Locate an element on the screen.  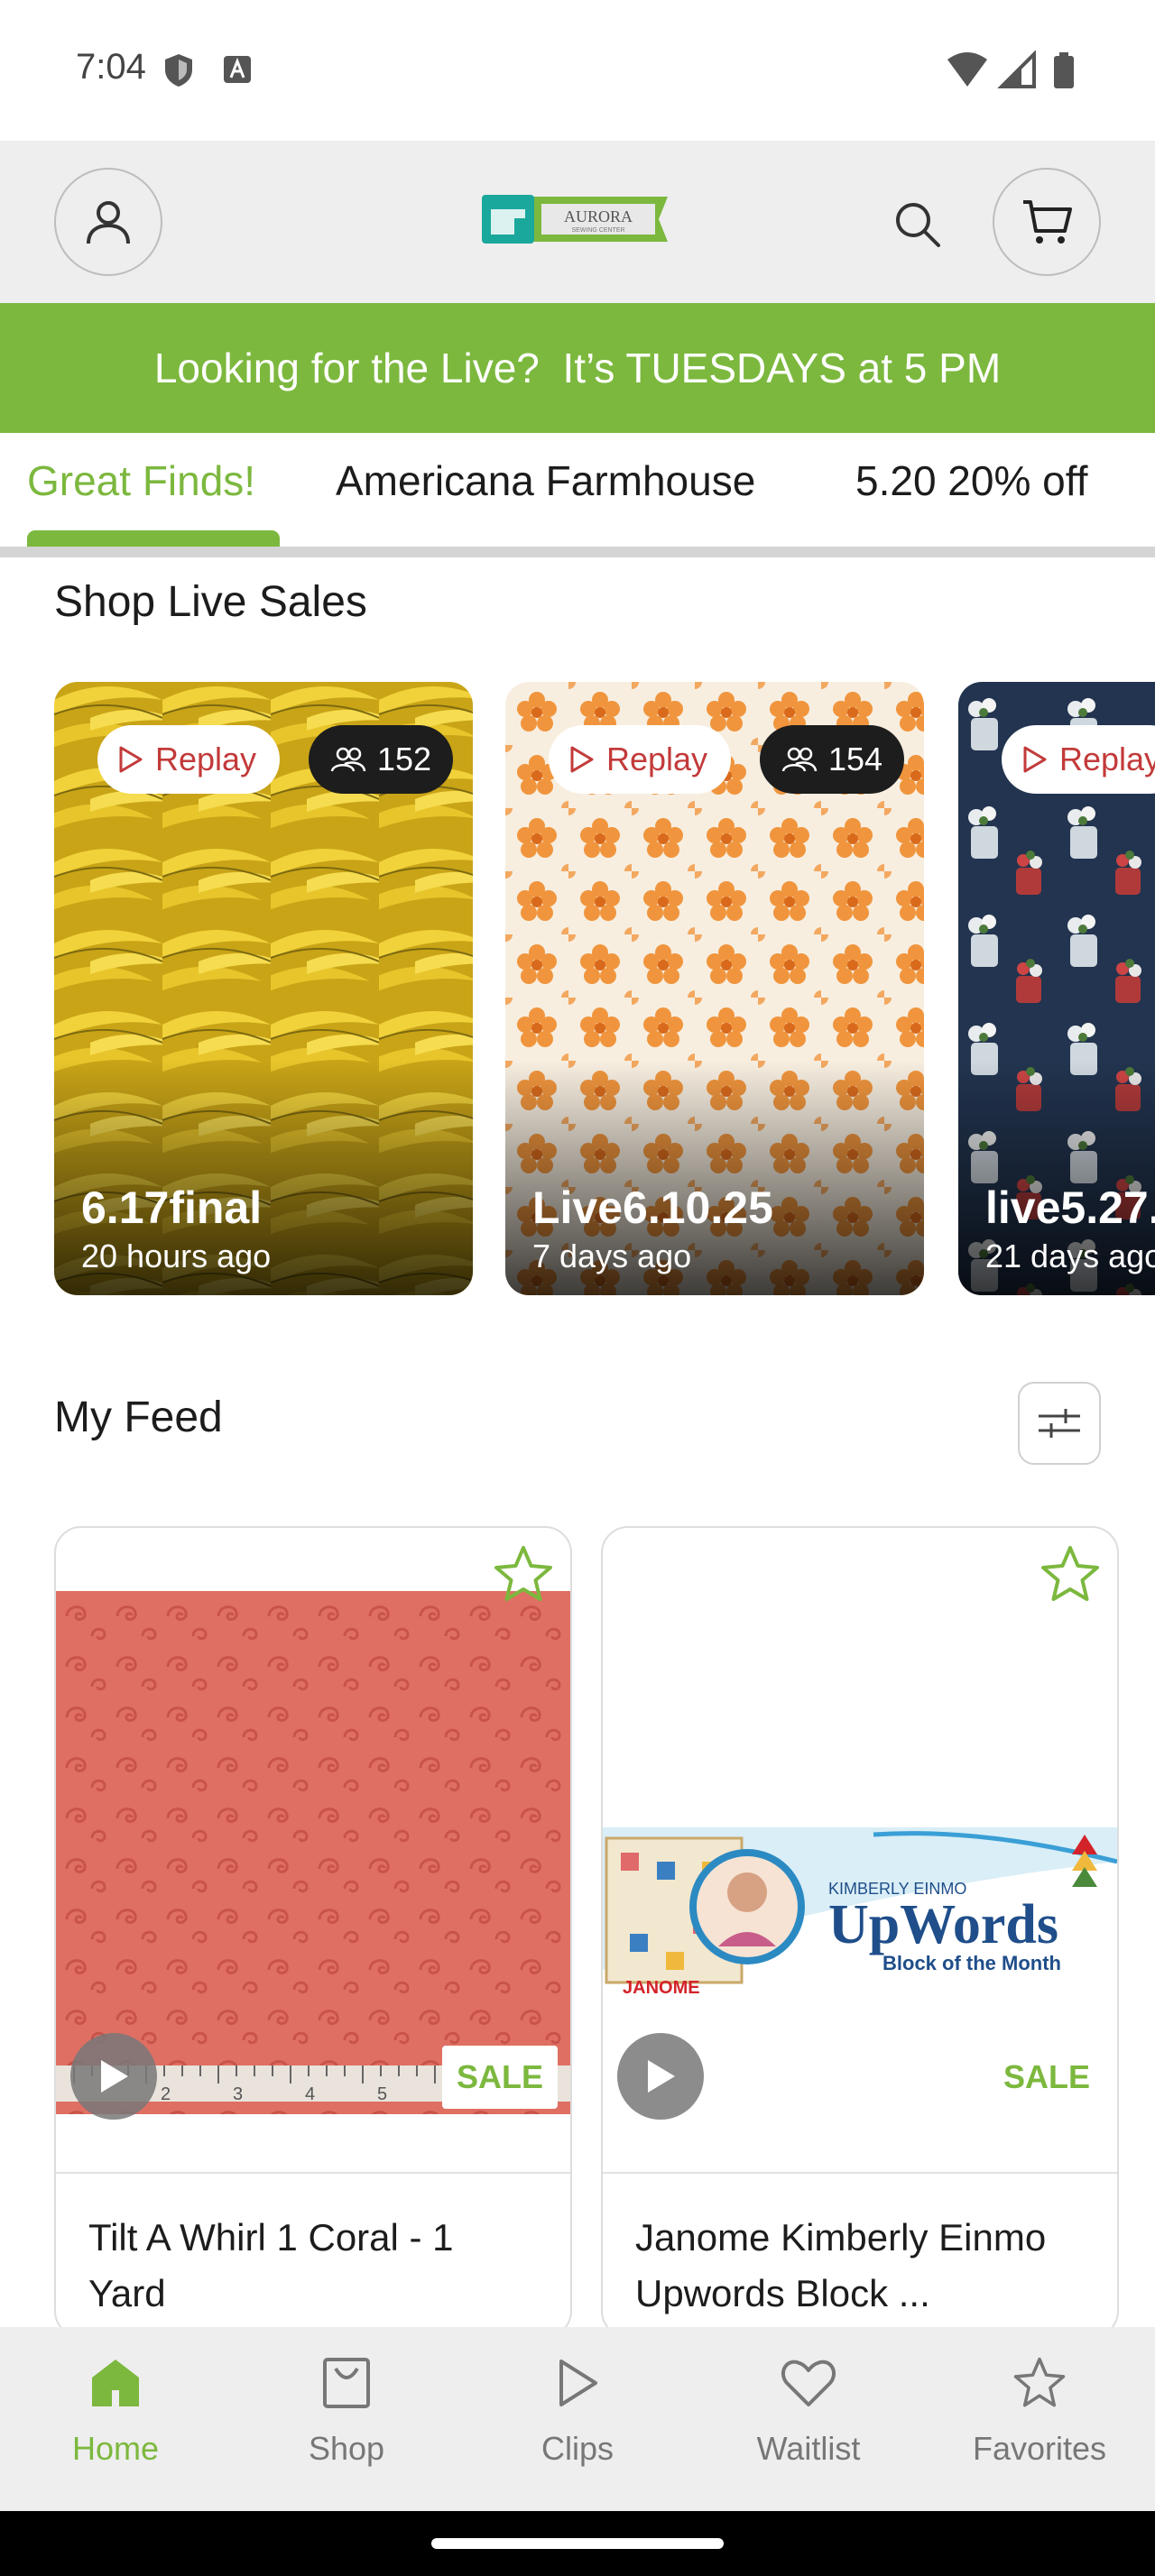
live-sale-card: Replay live5.27.25 21 days ago is located at coordinates (1056, 988).